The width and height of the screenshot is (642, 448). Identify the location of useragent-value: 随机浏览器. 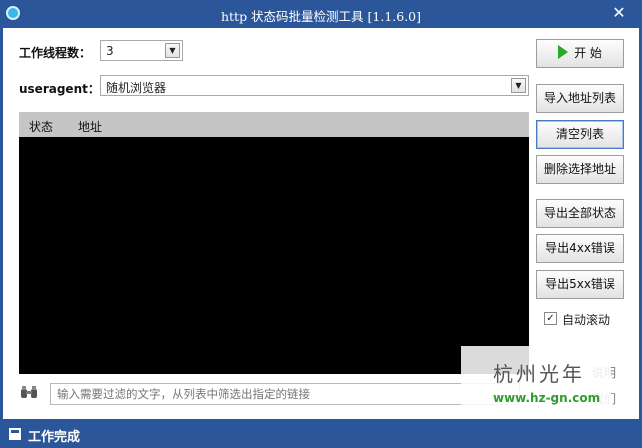
(136, 88).